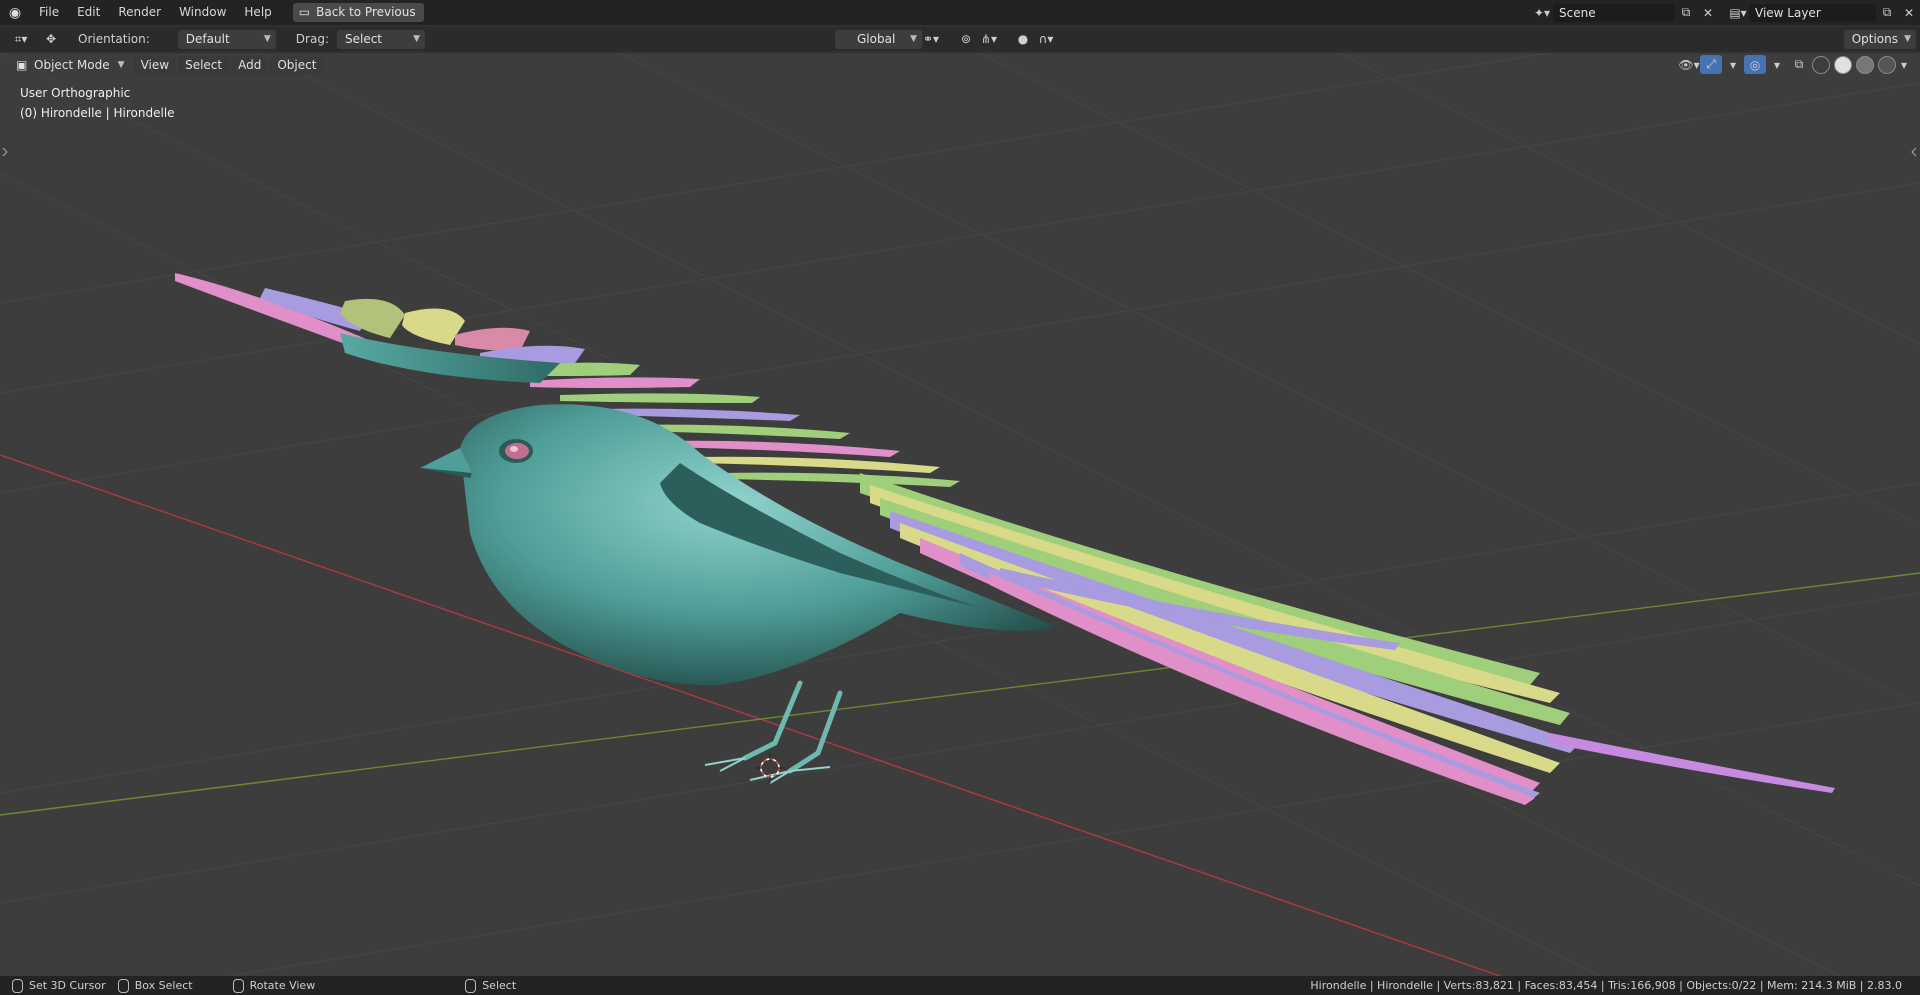 The image size is (1920, 995). What do you see at coordinates (1874, 38) in the screenshot?
I see `options-label: Options` at bounding box center [1874, 38].